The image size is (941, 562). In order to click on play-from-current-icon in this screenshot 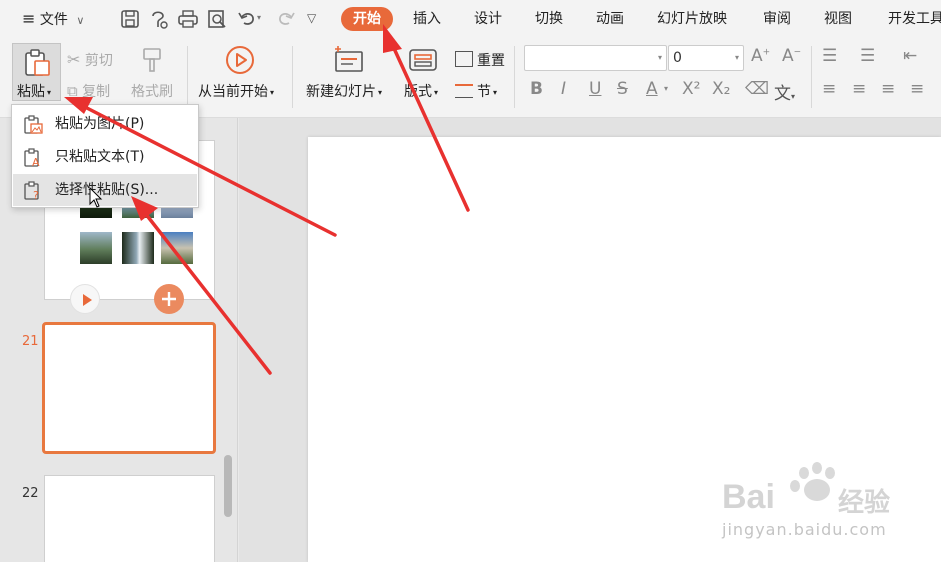, I will do `click(240, 60)`.